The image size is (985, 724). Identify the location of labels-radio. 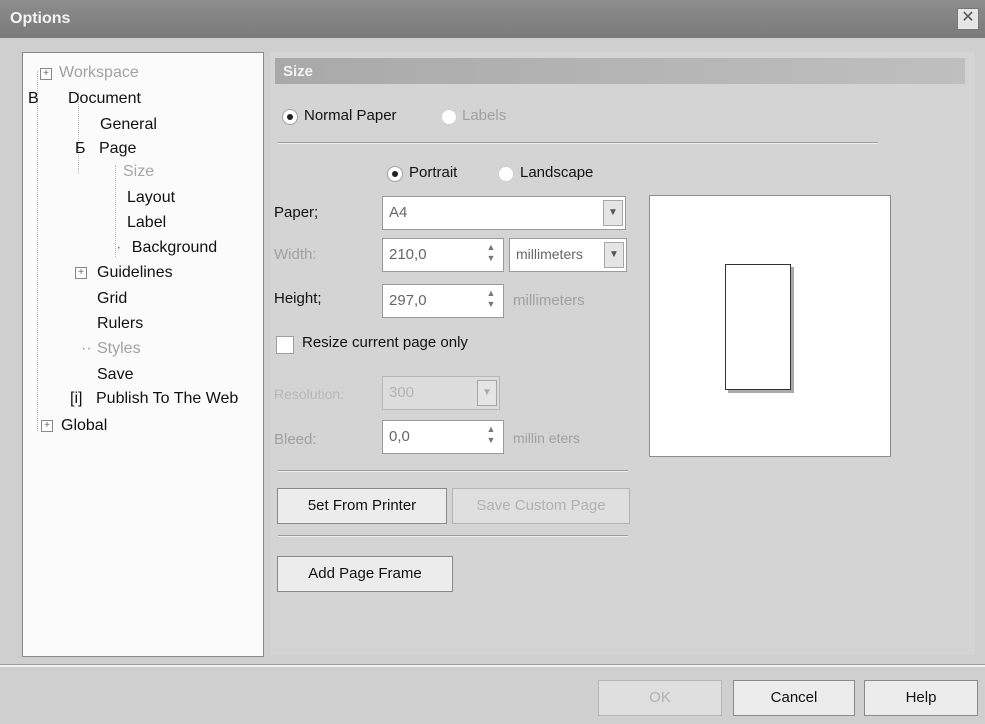
(449, 117).